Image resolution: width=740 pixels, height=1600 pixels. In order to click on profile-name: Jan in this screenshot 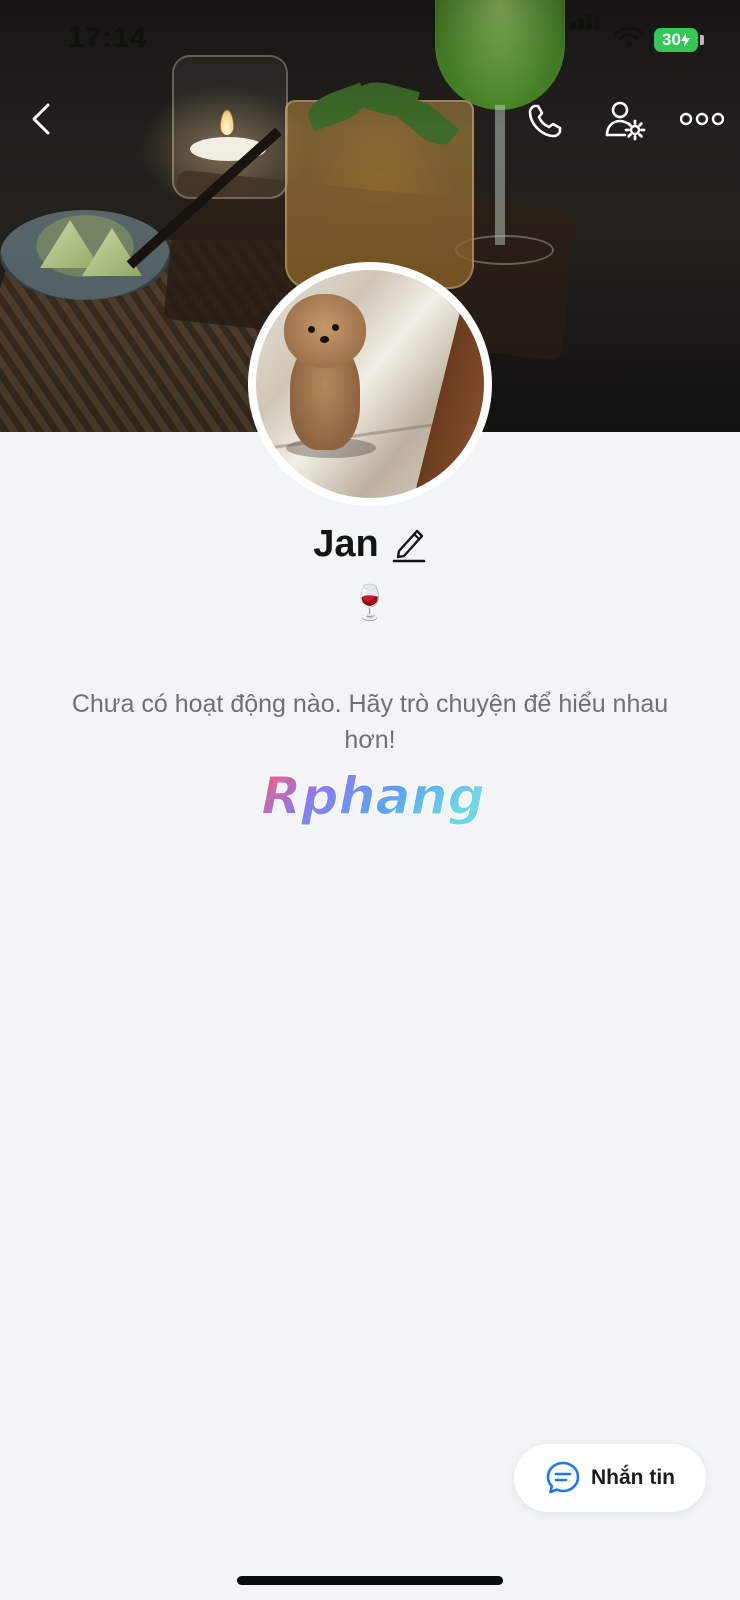, I will do `click(346, 543)`.